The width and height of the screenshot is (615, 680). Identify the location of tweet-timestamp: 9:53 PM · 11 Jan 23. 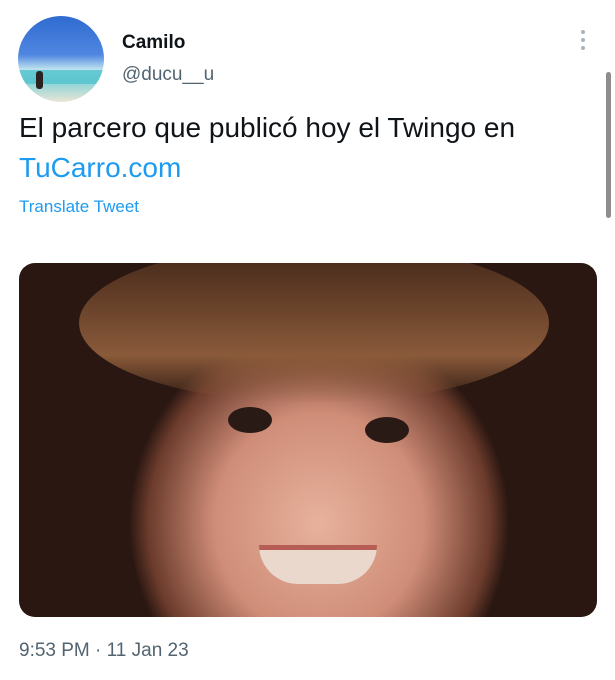
(104, 651).